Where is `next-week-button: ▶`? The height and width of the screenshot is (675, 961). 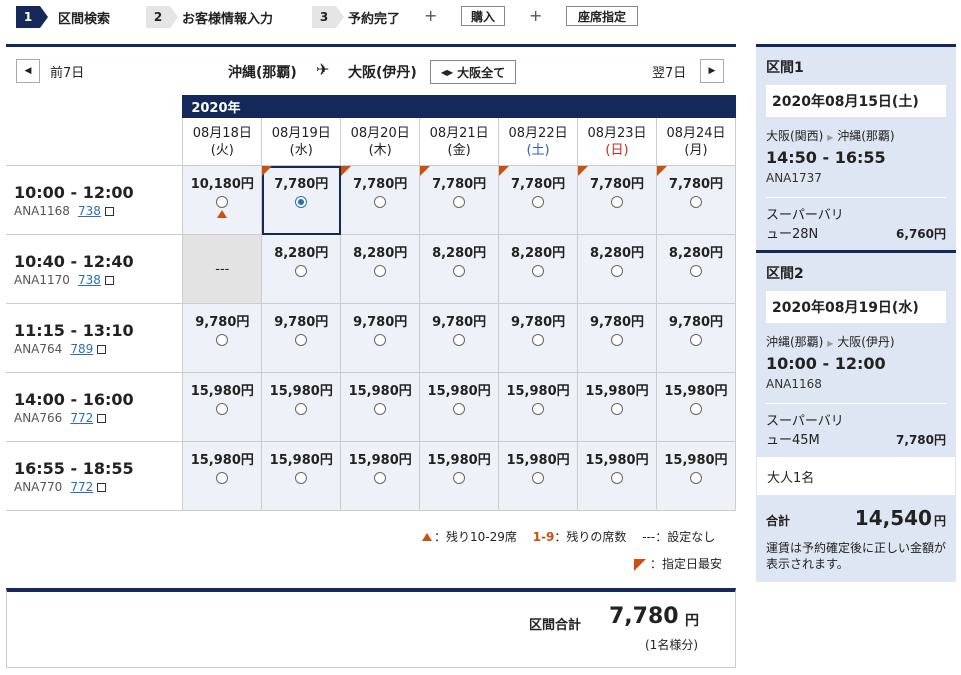 next-week-button: ▶ is located at coordinates (712, 71).